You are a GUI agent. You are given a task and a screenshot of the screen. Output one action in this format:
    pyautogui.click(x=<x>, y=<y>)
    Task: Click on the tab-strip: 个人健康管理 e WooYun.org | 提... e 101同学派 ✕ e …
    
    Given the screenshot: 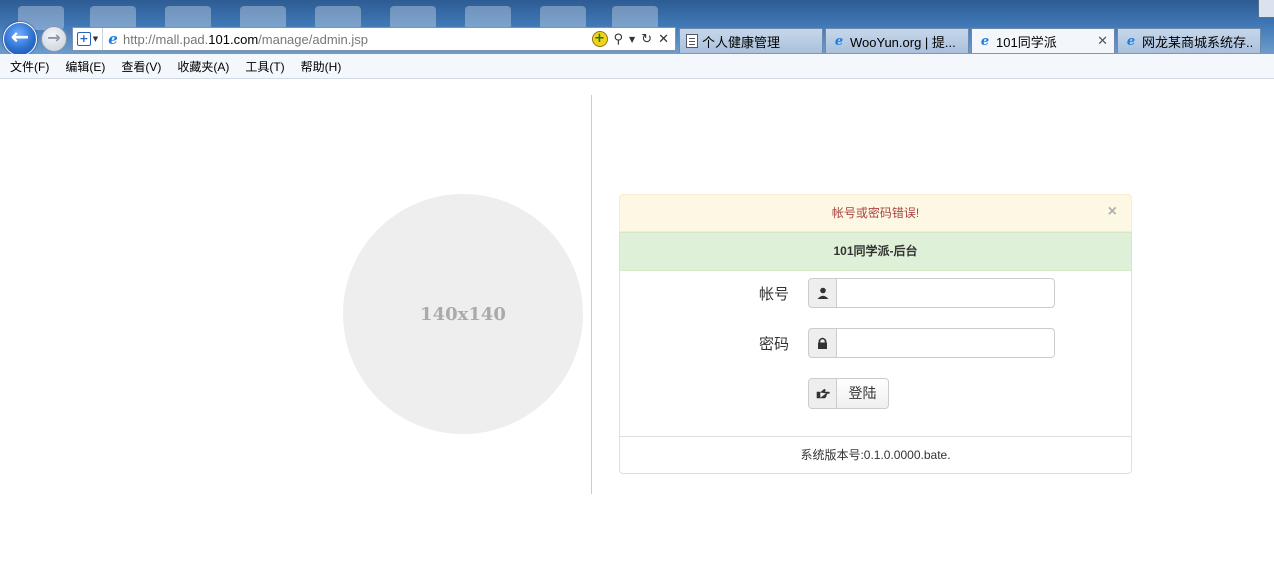 What is the action you would take?
    pyautogui.click(x=971, y=40)
    